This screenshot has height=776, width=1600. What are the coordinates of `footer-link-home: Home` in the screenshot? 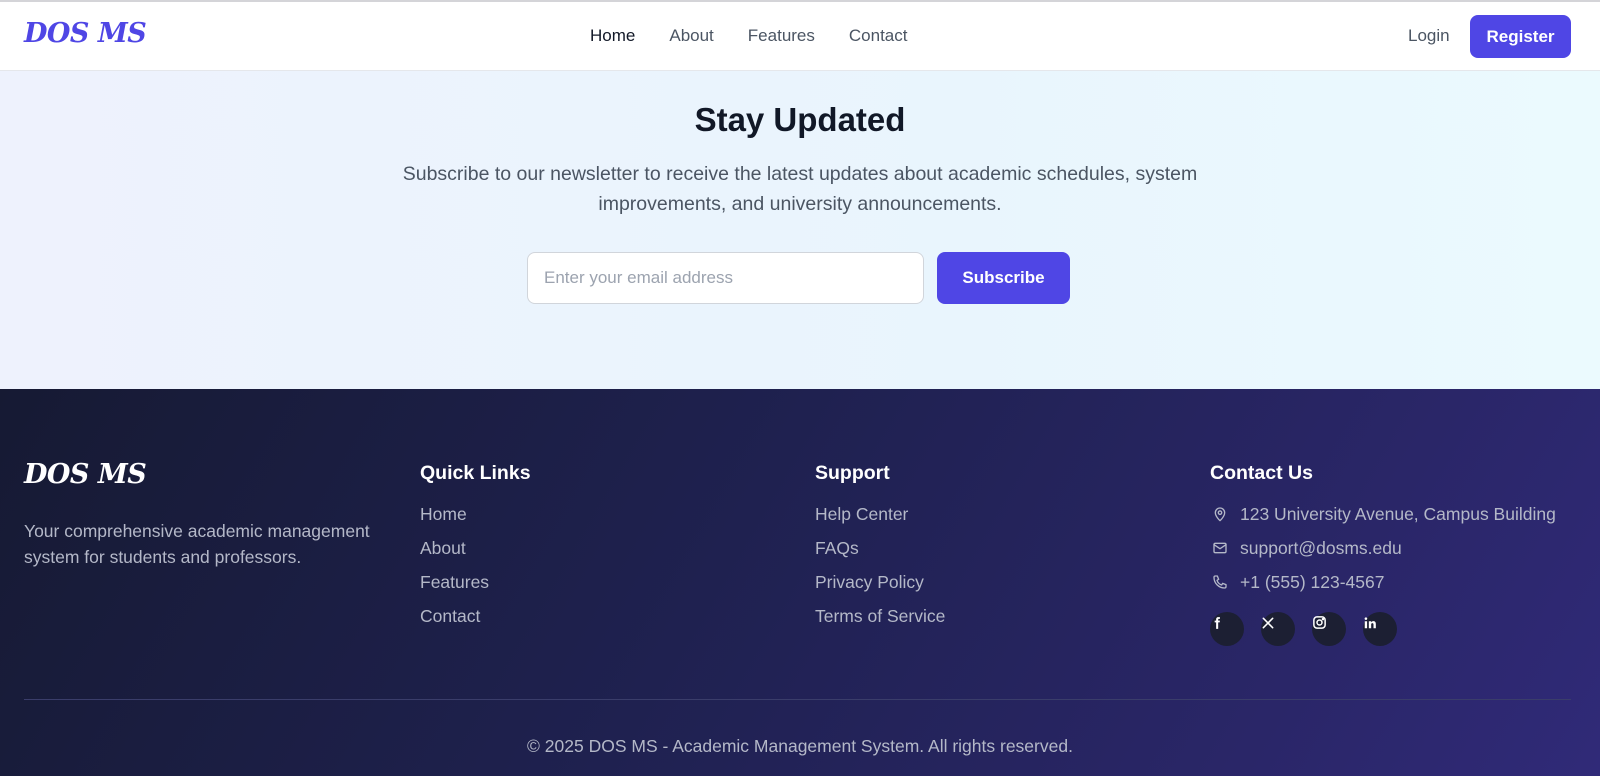 It's located at (475, 514).